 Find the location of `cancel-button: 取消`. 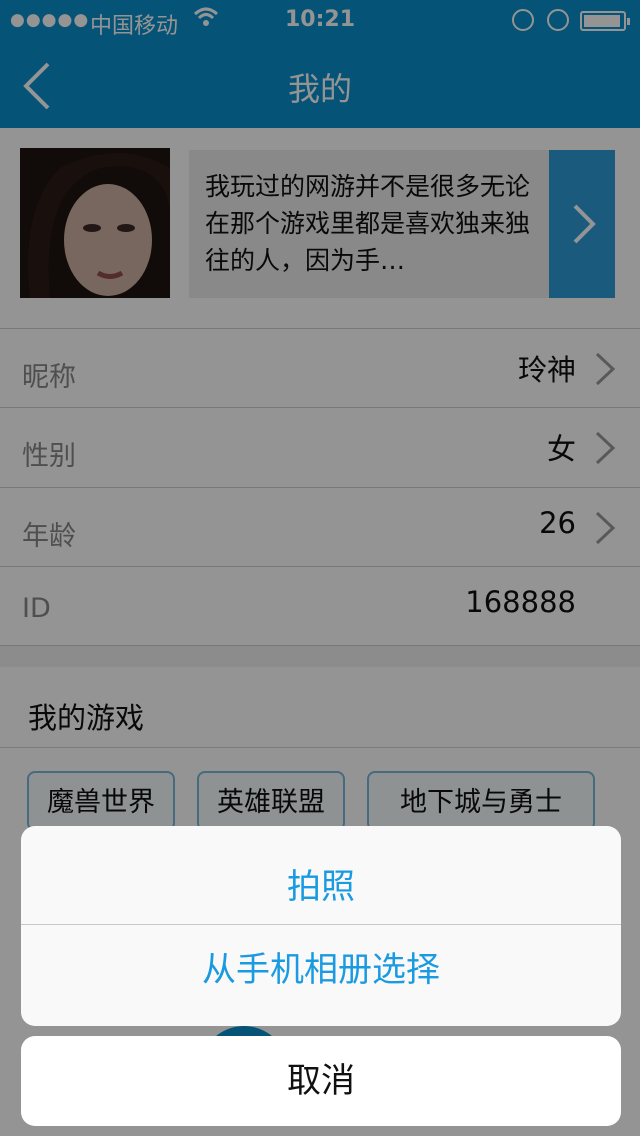

cancel-button: 取消 is located at coordinates (321, 1081).